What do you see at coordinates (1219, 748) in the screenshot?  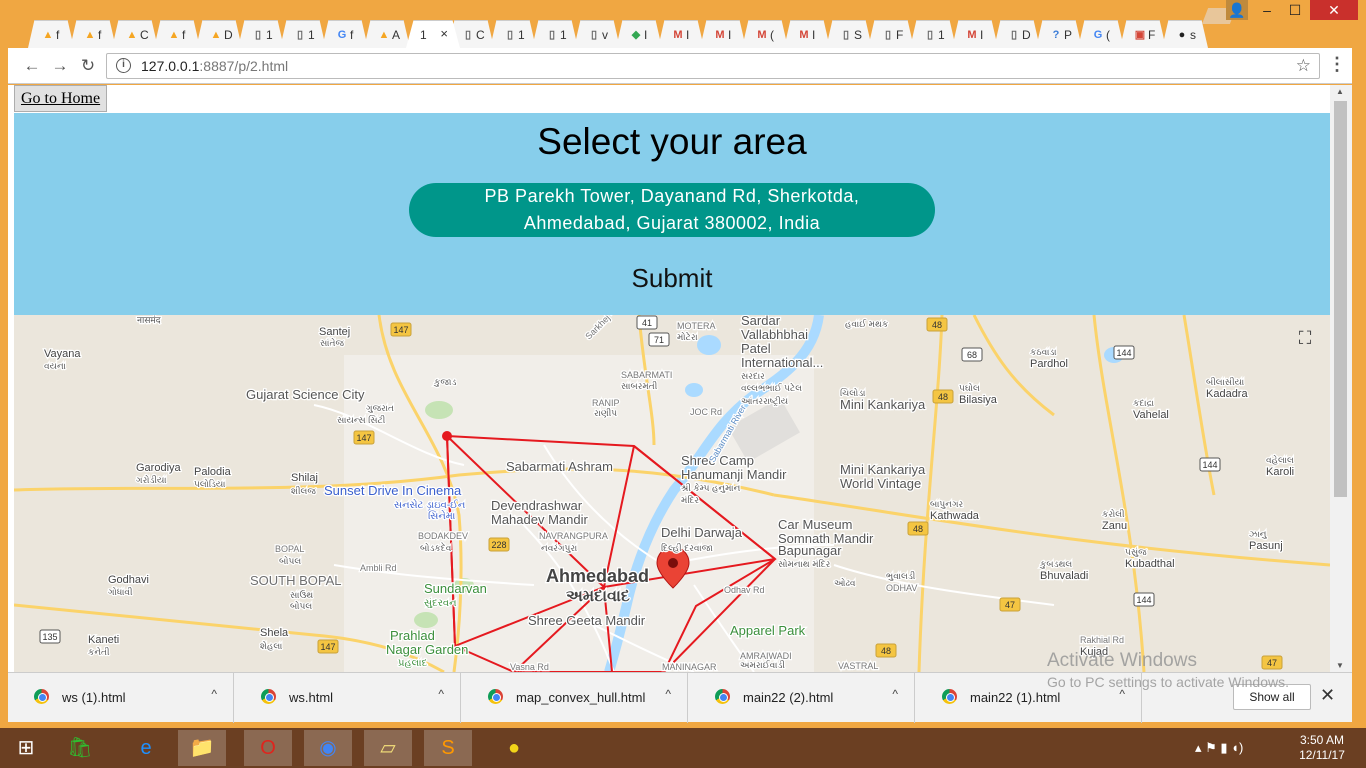 I see `system-tray: ▴ ⚑ ▮ ◖)` at bounding box center [1219, 748].